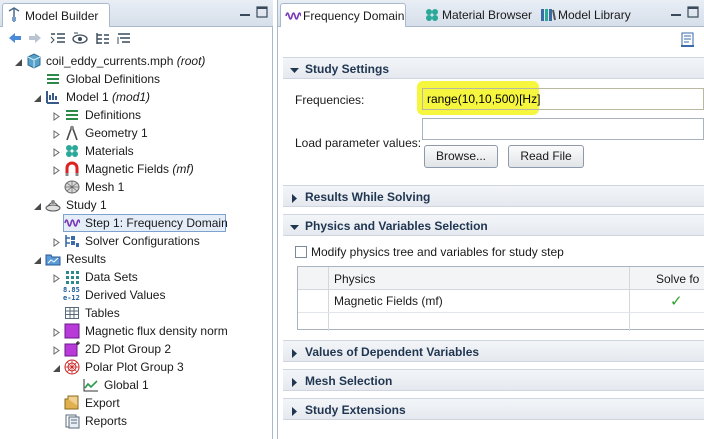 The width and height of the screenshot is (704, 439). I want to click on physics-table: Physics Solve fo Magnetic Fields (mf) ✓, so click(500, 298).